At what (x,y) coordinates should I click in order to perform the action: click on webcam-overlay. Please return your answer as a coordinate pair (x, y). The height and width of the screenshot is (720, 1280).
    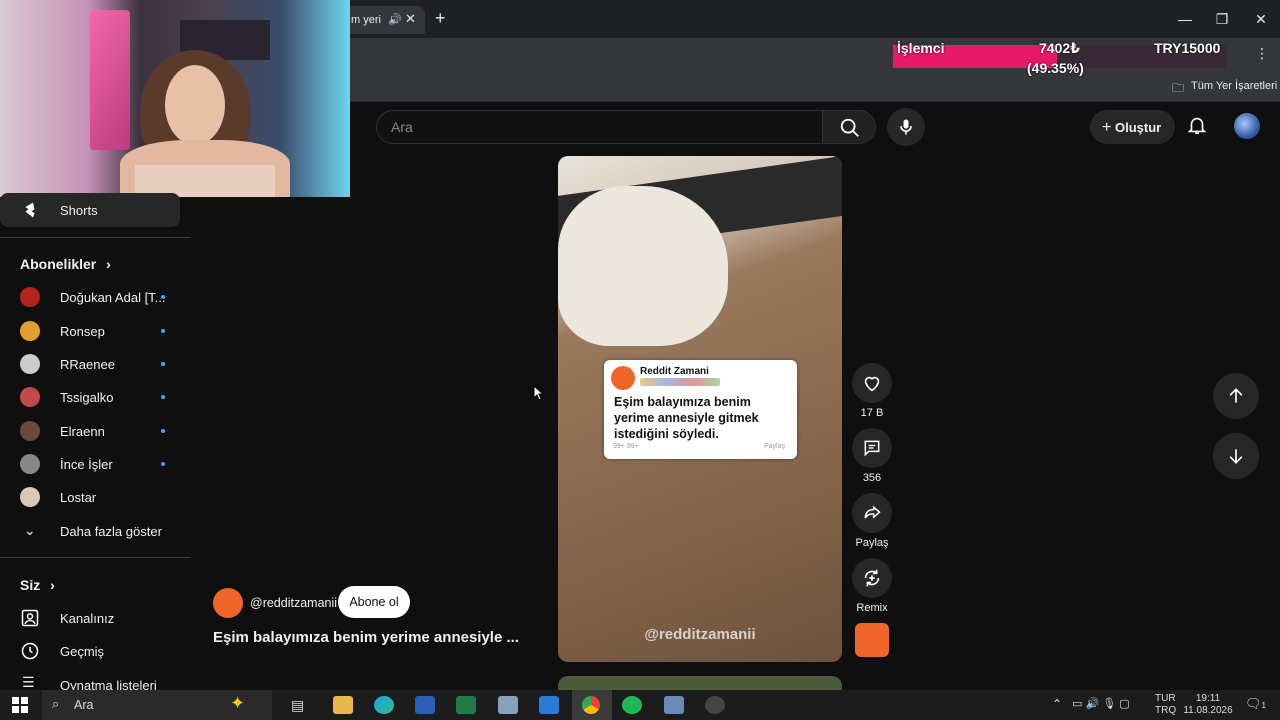
    Looking at the image, I should click on (175, 98).